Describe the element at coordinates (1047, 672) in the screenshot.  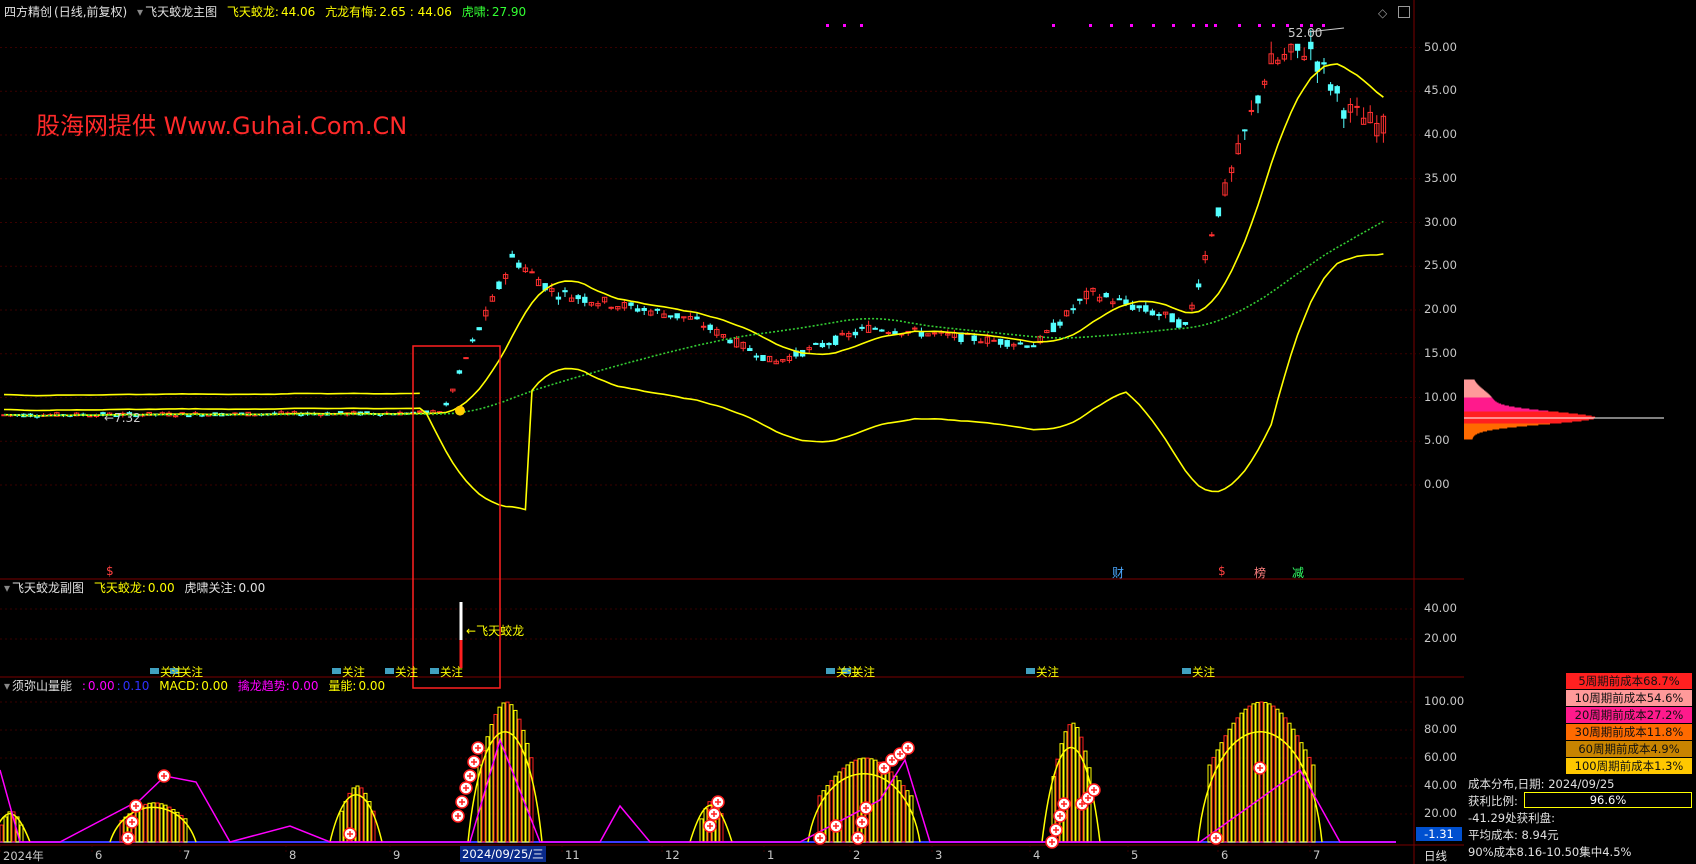
I see `focus-tag-7: 关注` at that location.